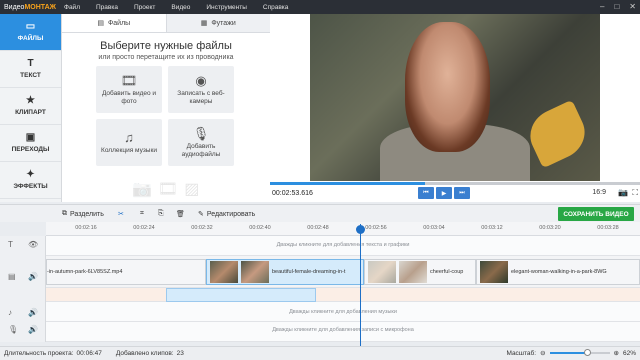 Image resolution: width=640 pixels, height=360 pixels. What do you see at coordinates (204, 23) in the screenshot?
I see `footage-icon: ▦` at bounding box center [204, 23].